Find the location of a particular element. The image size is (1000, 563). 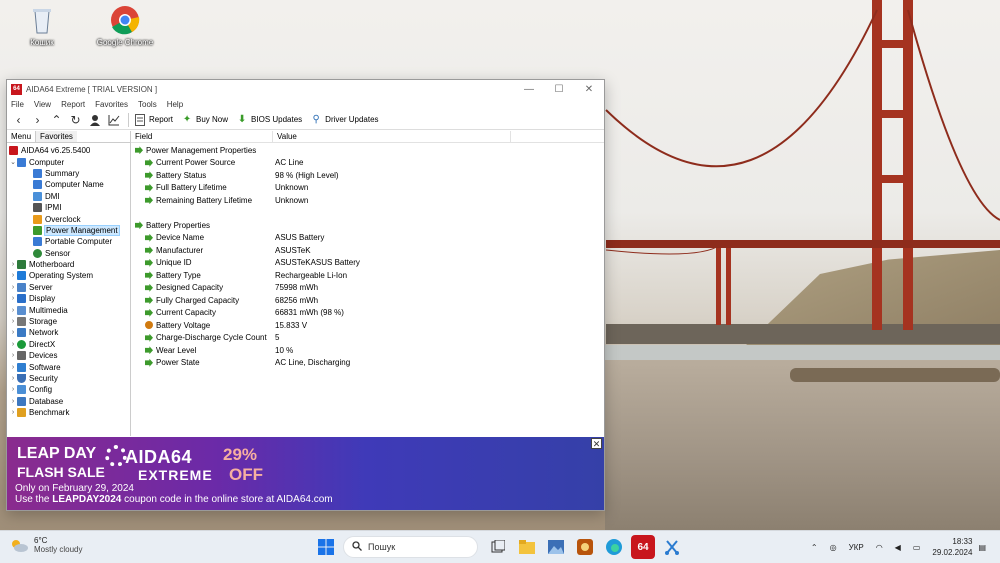

minimize-button: — is located at coordinates (529, 89).